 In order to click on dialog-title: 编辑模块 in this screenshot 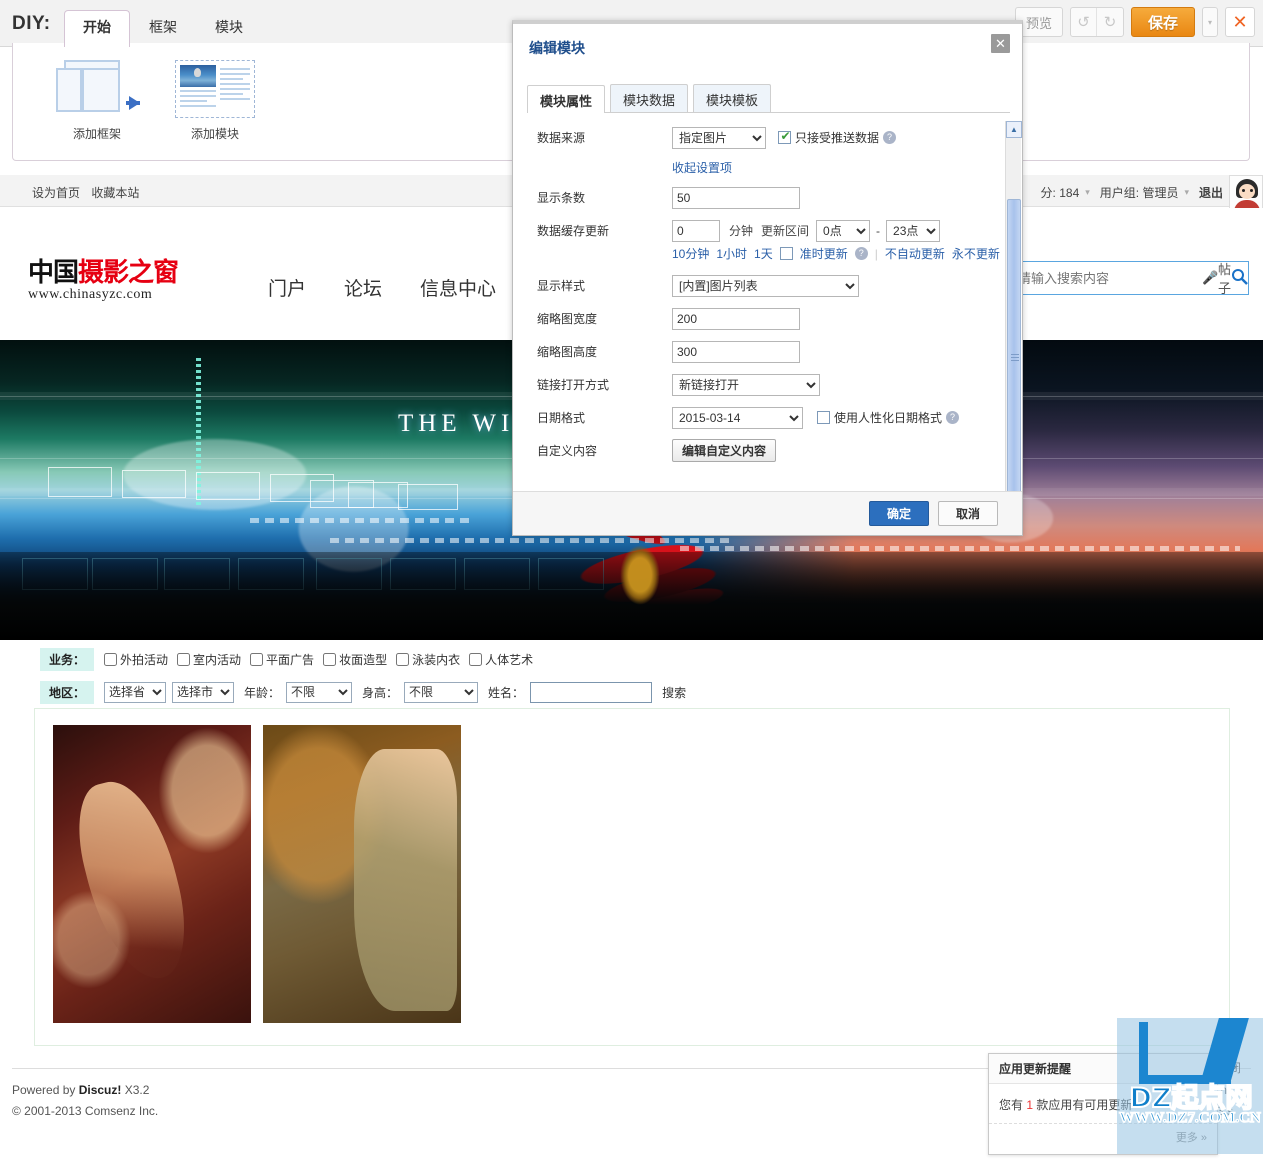, I will do `click(557, 48)`.